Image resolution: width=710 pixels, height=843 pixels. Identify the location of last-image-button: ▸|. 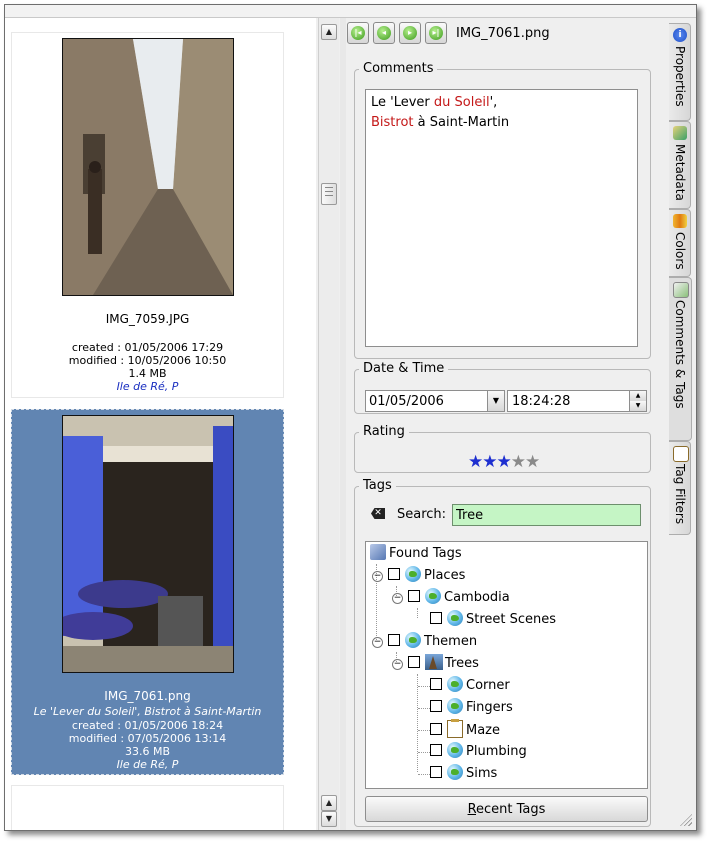
(436, 33).